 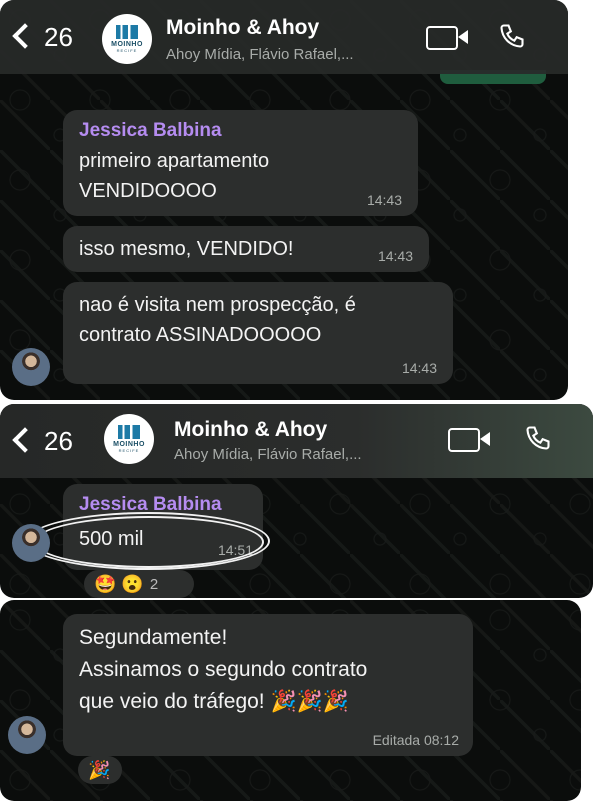 What do you see at coordinates (119, 583) in the screenshot?
I see `reaction-emojis: 🤩 😮` at bounding box center [119, 583].